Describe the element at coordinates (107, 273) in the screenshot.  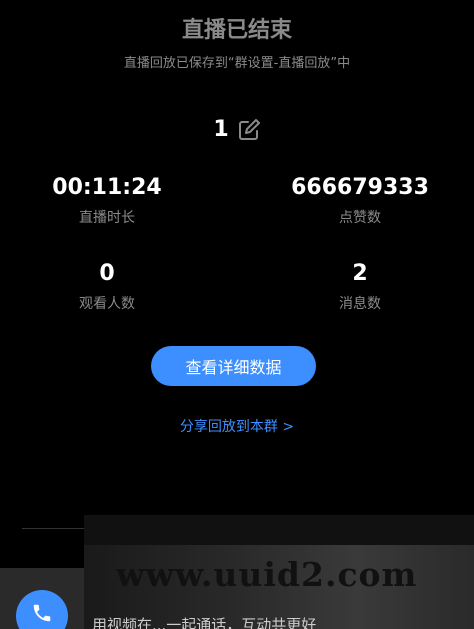
I see `stat-viewers-value: 0` at that location.